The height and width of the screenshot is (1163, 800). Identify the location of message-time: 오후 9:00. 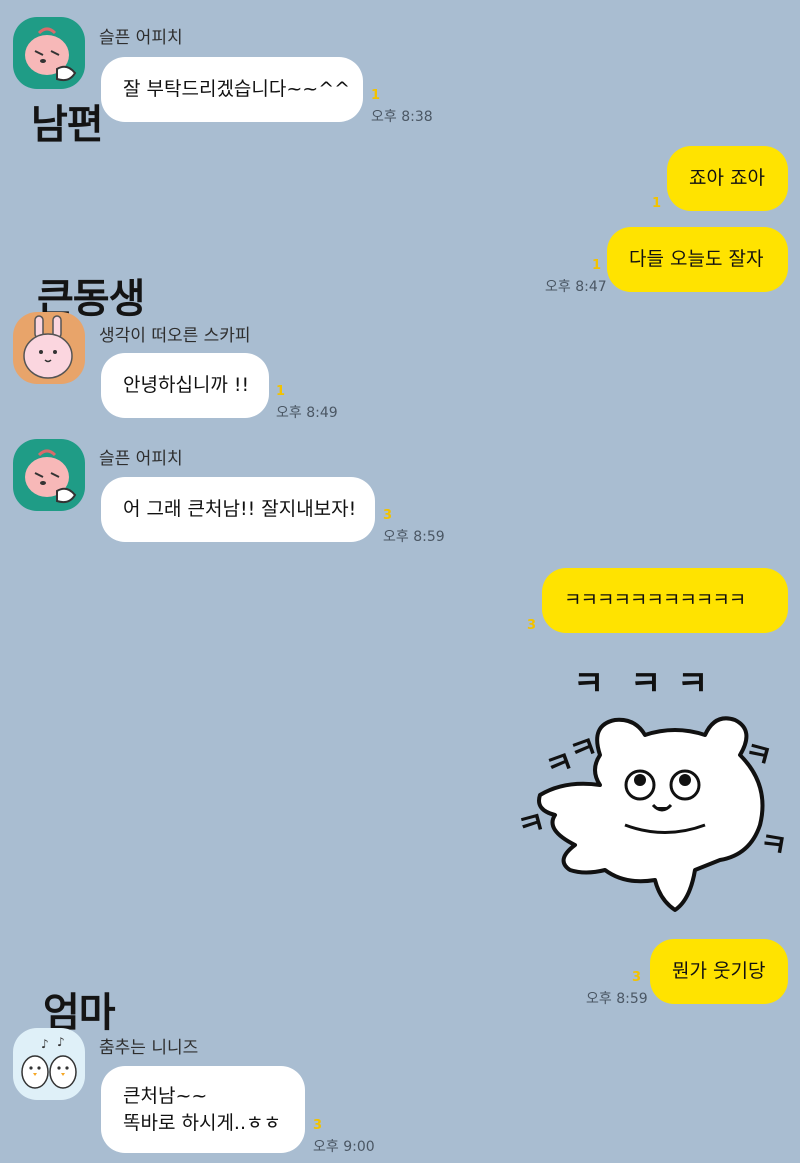
(344, 1147).